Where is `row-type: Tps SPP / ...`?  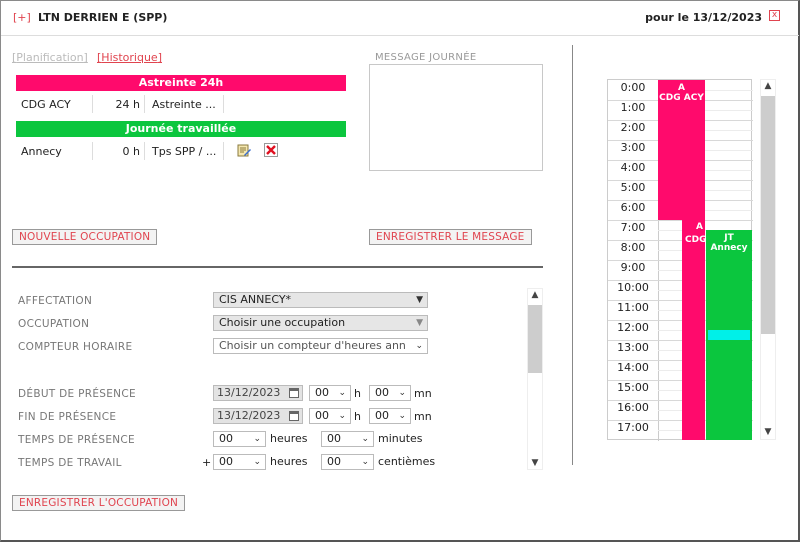
row-type: Tps SPP / ... is located at coordinates (184, 151).